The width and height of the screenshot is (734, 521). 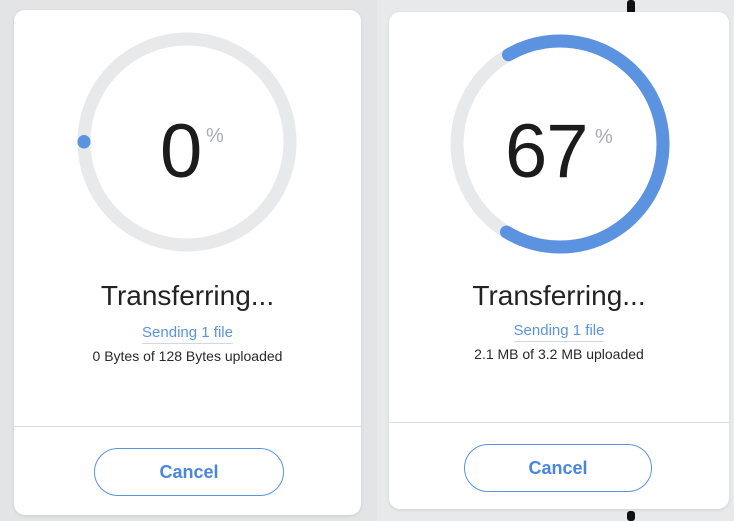 I want to click on percent-value: 67, so click(x=547, y=151).